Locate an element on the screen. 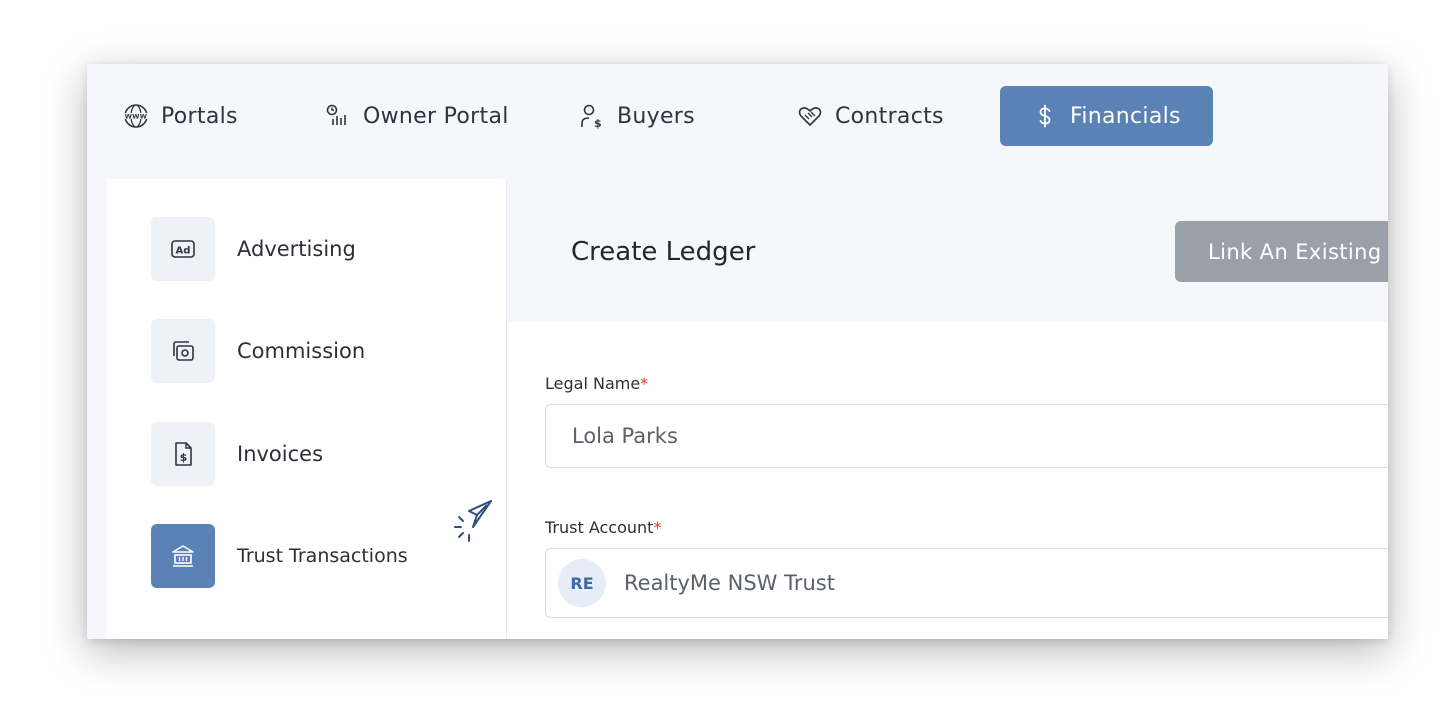 This screenshot has height=725, width=1451. sidebar-item-trust-transactions: Trust Transactions is located at coordinates (279, 556).